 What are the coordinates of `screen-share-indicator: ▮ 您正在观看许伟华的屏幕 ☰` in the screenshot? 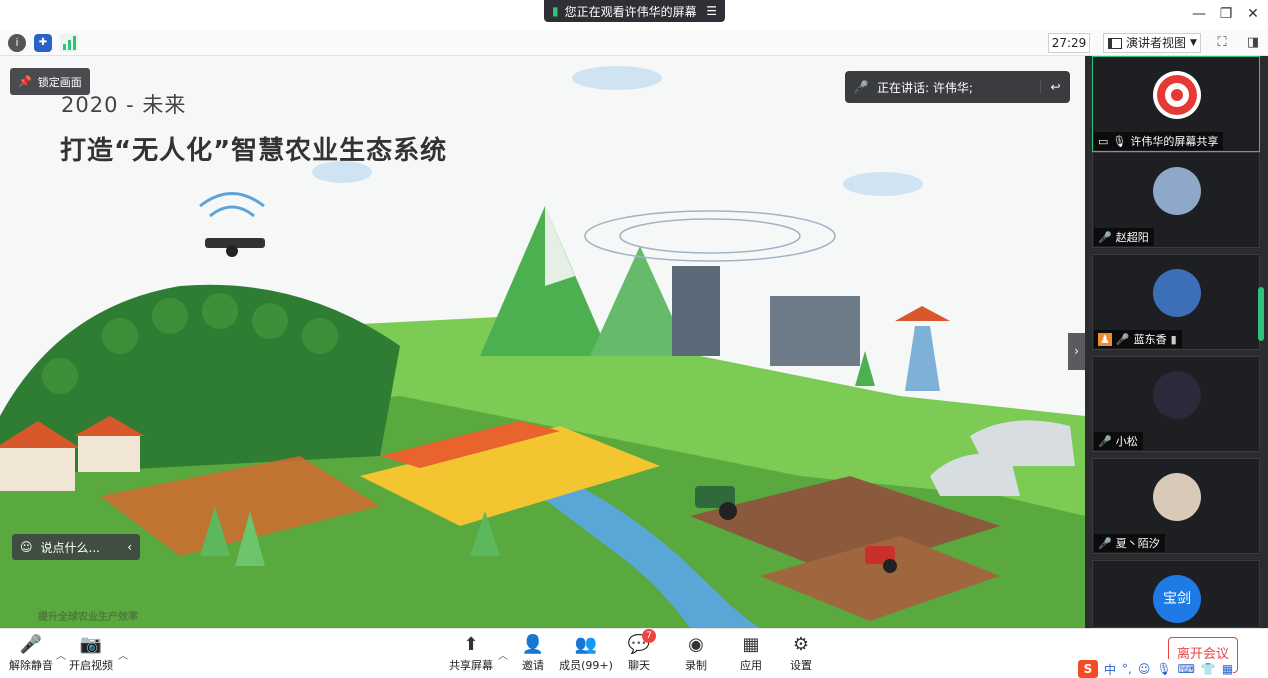 It's located at (634, 11).